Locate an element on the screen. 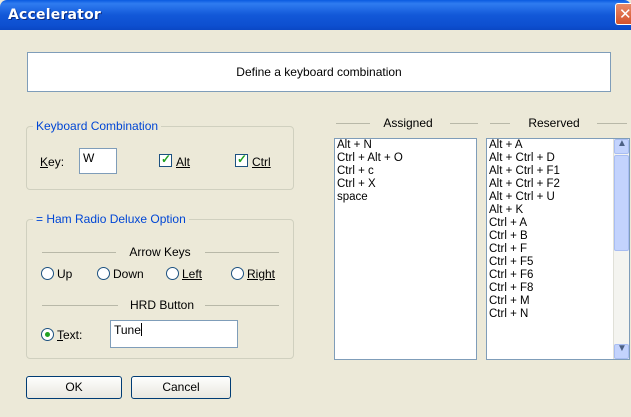 Image resolution: width=631 pixels, height=417 pixels. radio-down is located at coordinates (103, 273).